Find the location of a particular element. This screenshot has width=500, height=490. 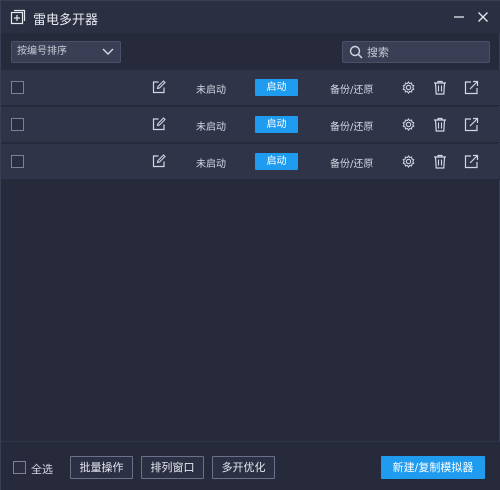

multi-instance-optimize-button: 多开优化 is located at coordinates (243, 467).